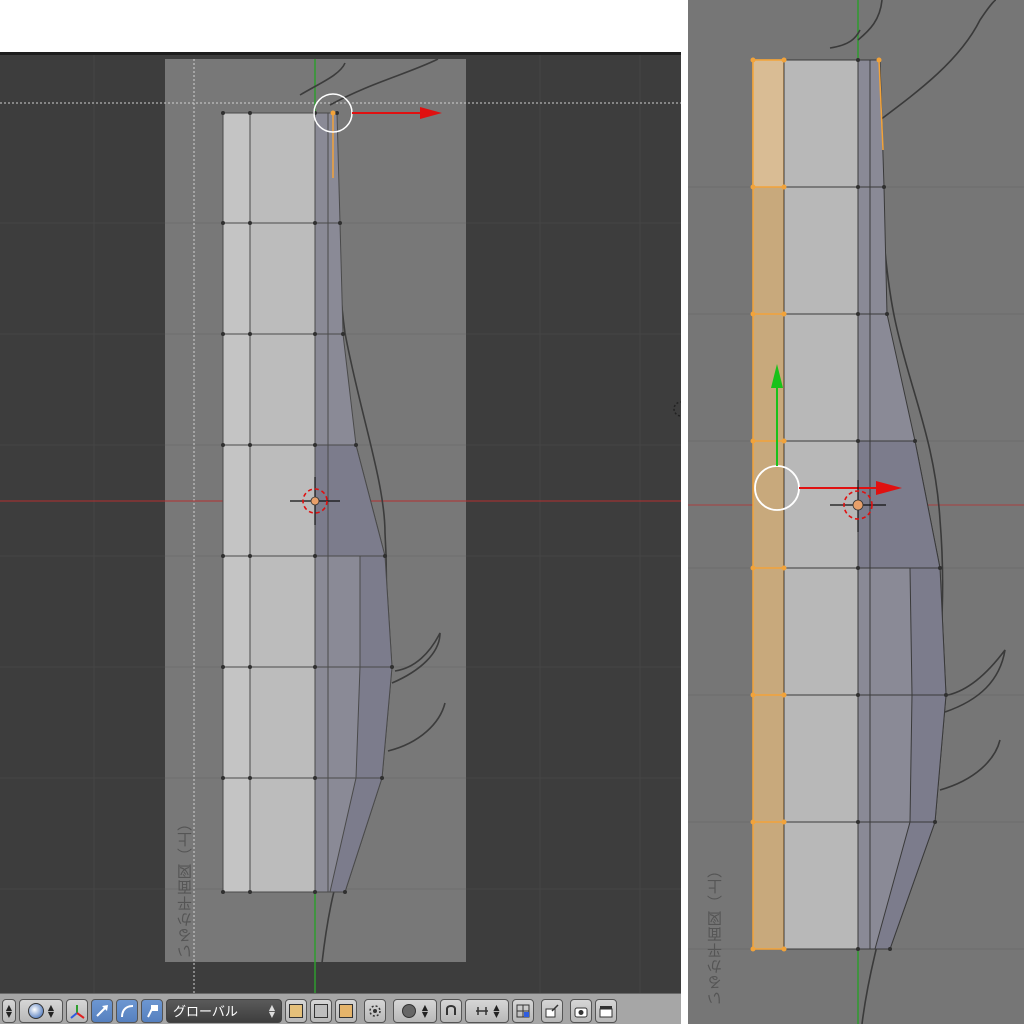 The image size is (1024, 1024). What do you see at coordinates (77, 1010) in the screenshot?
I see `manipulator-axis-icon` at bounding box center [77, 1010].